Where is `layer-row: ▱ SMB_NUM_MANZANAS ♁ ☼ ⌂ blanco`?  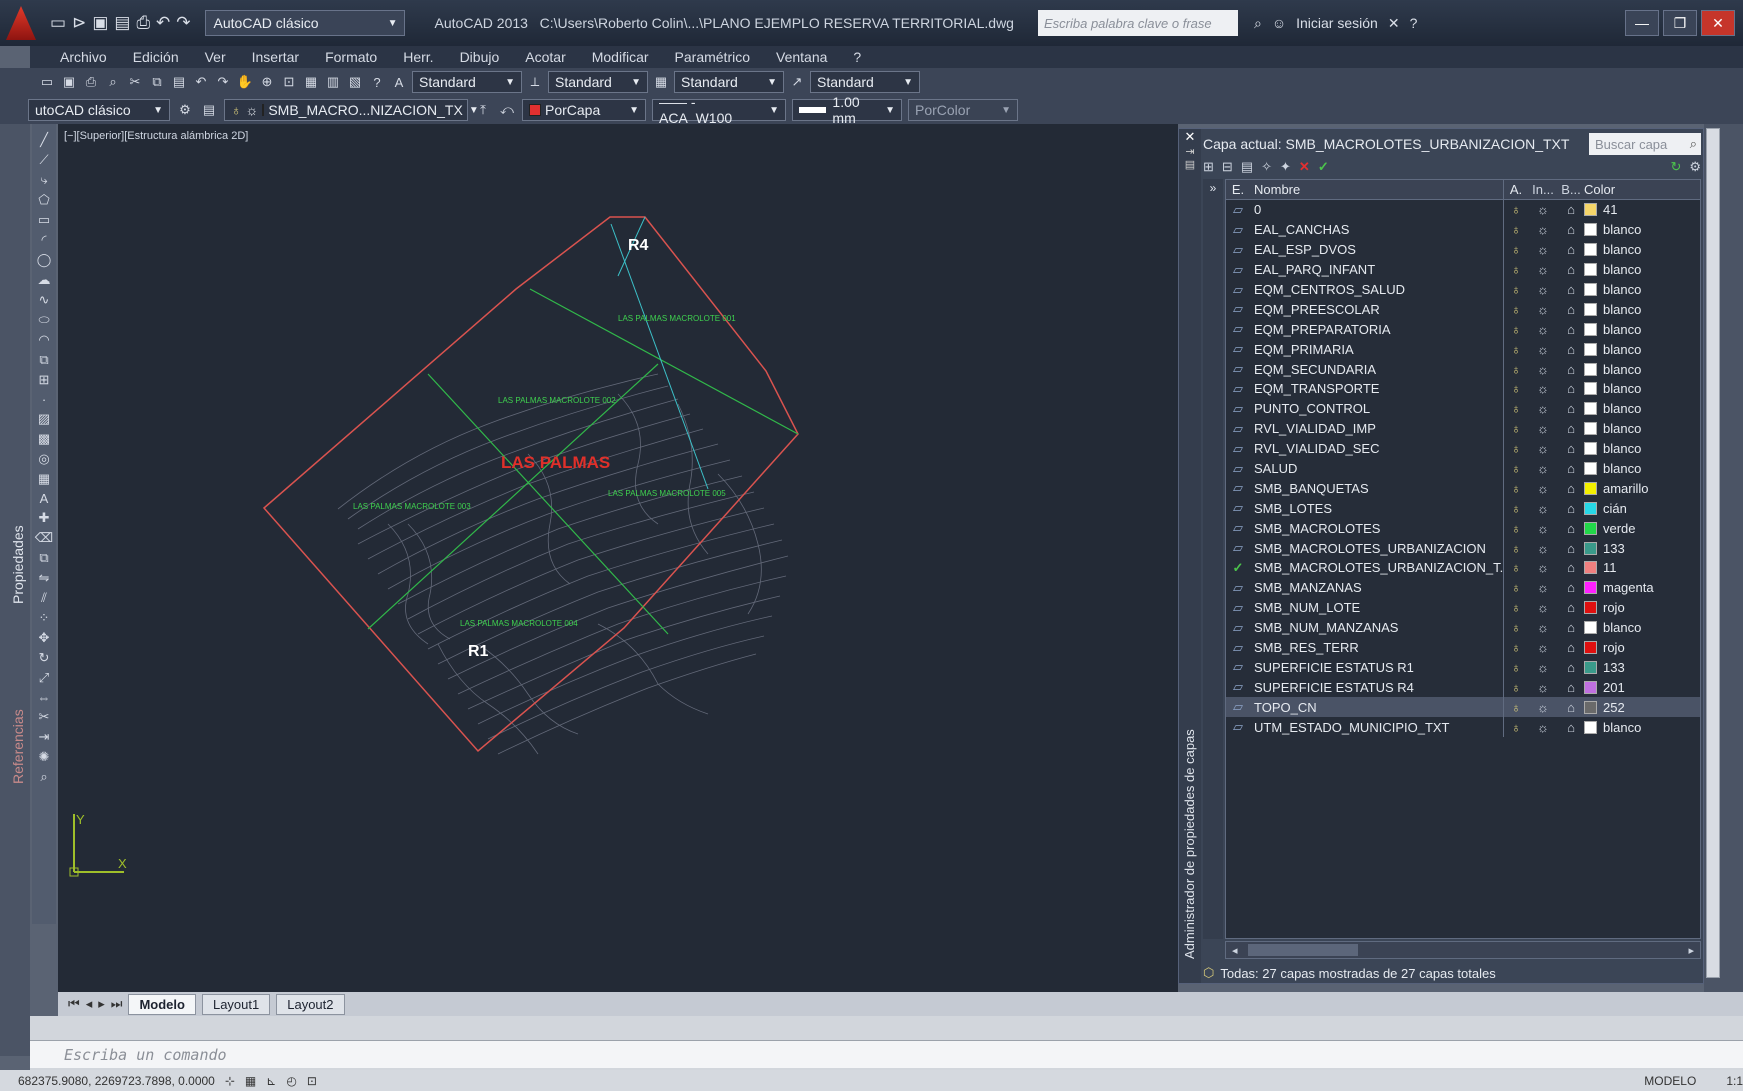
layer-row: ▱ SMB_NUM_MANZANAS ♁ ☼ ⌂ blanco is located at coordinates (1463, 627).